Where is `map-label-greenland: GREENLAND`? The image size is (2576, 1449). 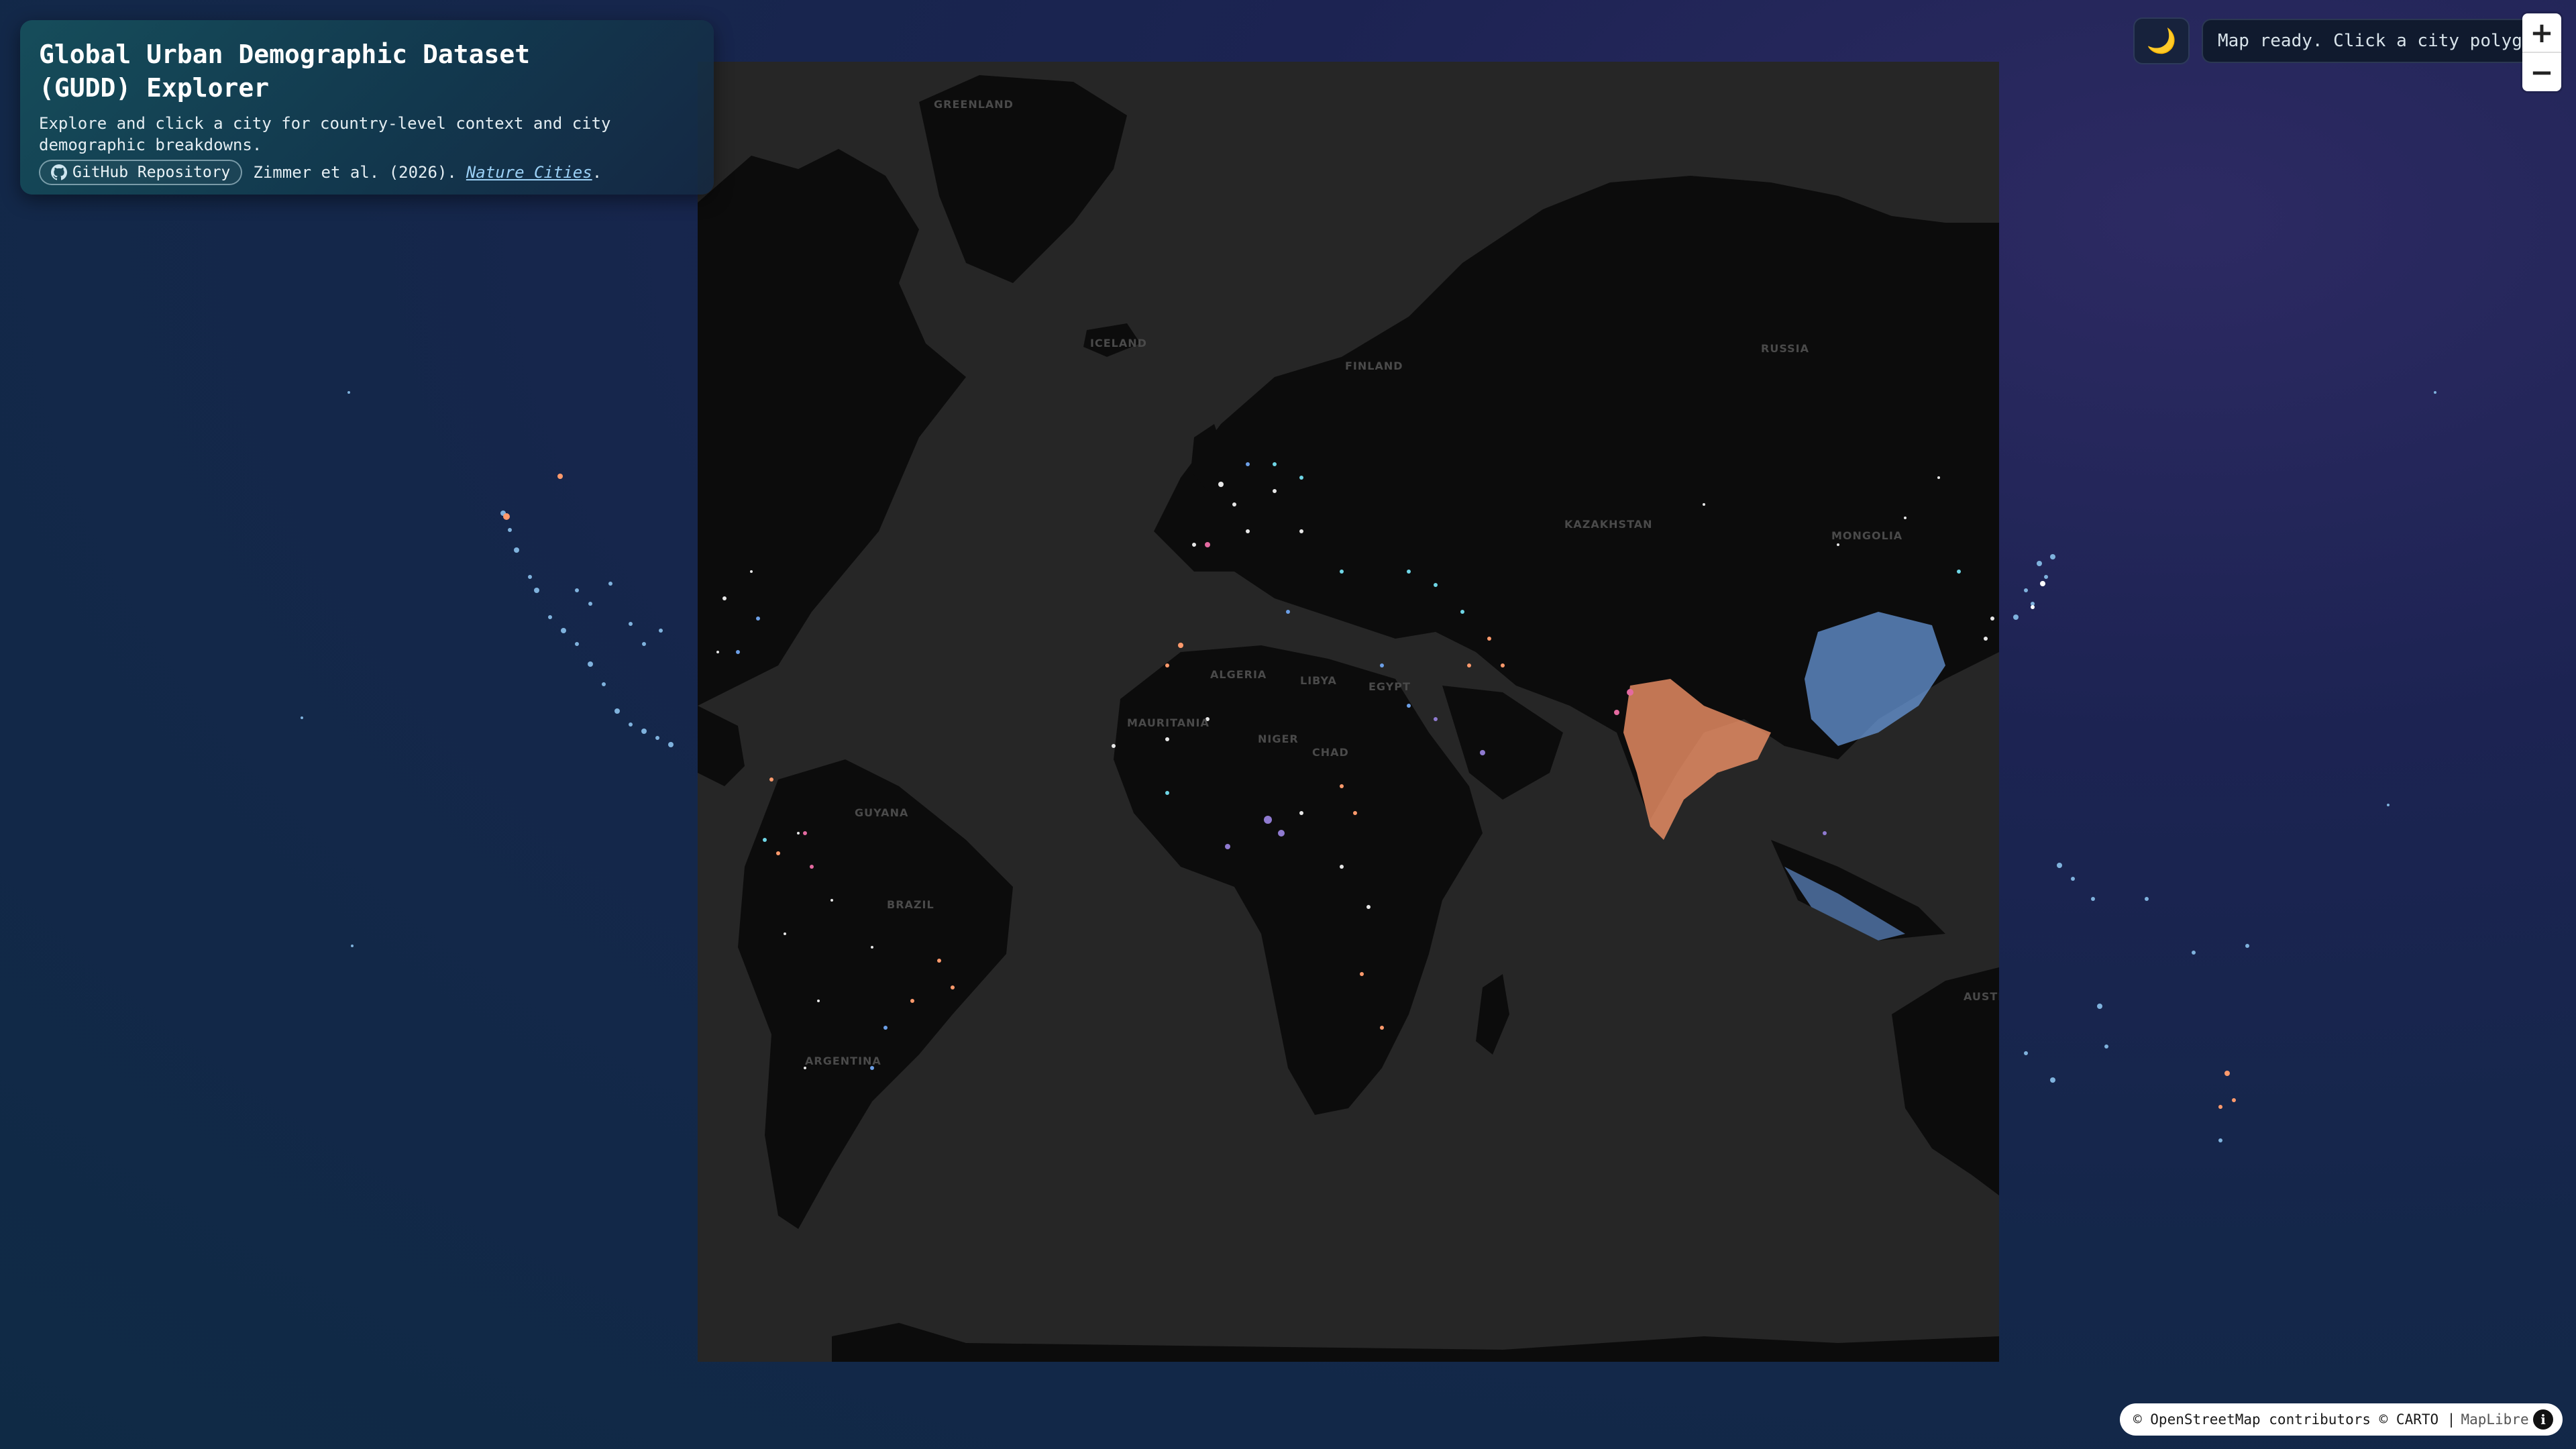 map-label-greenland: GREENLAND is located at coordinates (974, 104).